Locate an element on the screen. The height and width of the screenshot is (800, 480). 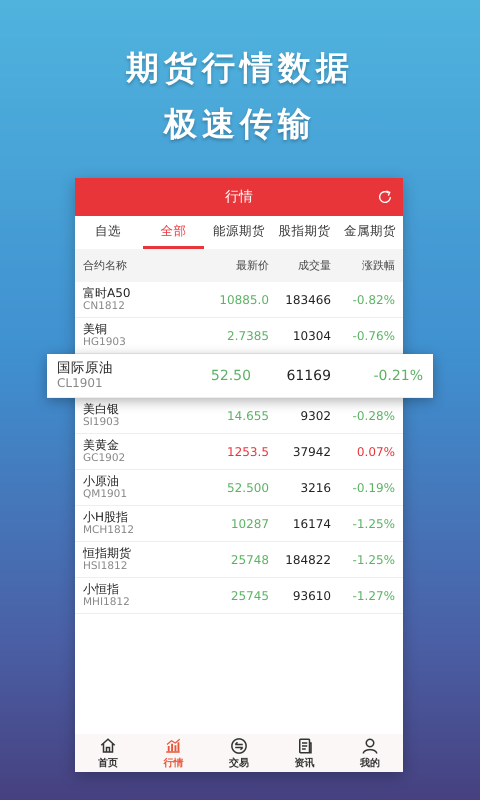
nav-item: 交易 is located at coordinates (239, 753).